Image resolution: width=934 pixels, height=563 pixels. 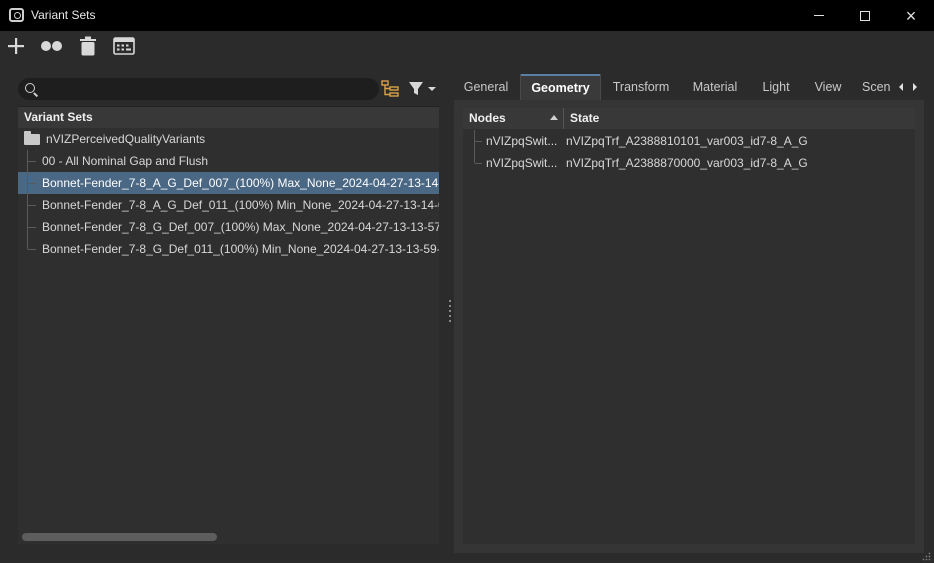 I want to click on tab-view: View, so click(x=828, y=87).